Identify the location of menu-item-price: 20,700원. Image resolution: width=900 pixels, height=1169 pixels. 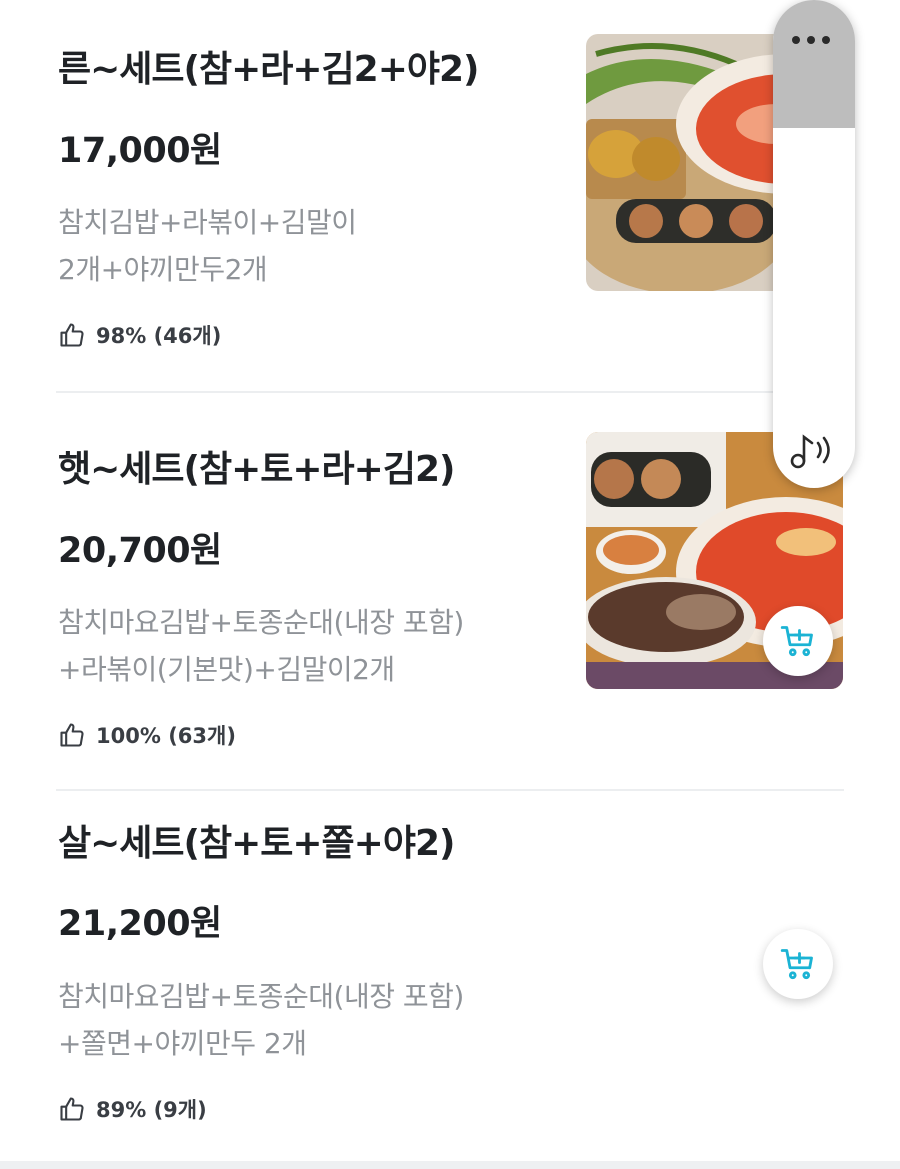
(140, 551).